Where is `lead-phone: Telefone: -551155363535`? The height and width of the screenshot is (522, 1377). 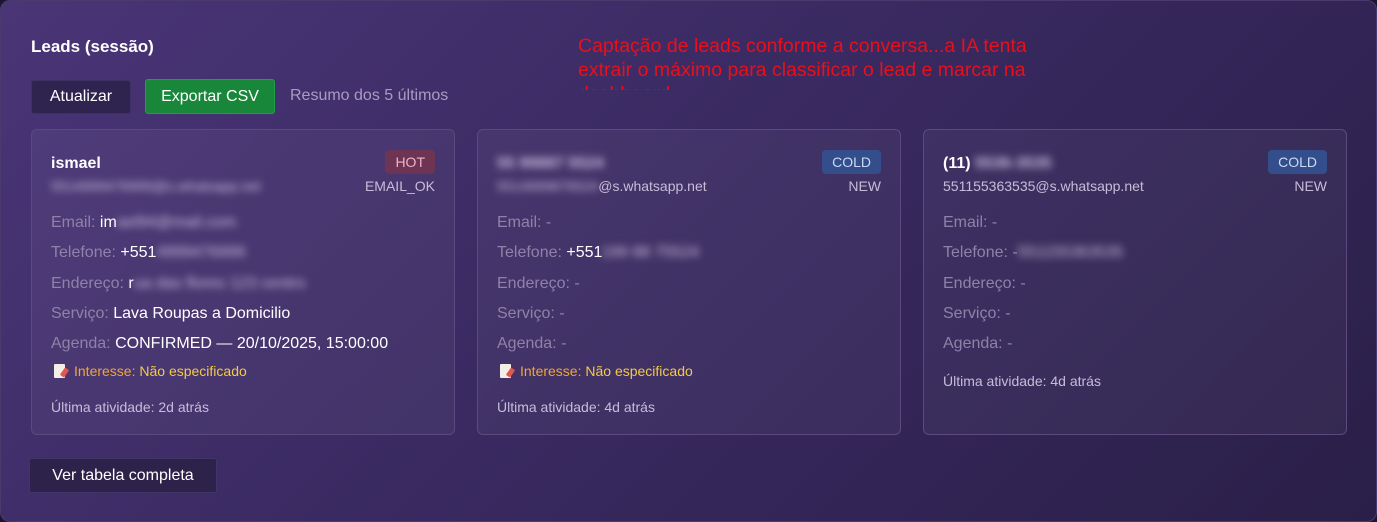
lead-phone: Telefone: -551155363535 is located at coordinates (1033, 252).